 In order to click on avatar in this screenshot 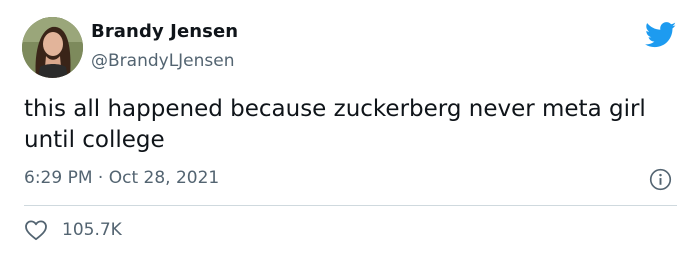, I will do `click(52, 47)`.